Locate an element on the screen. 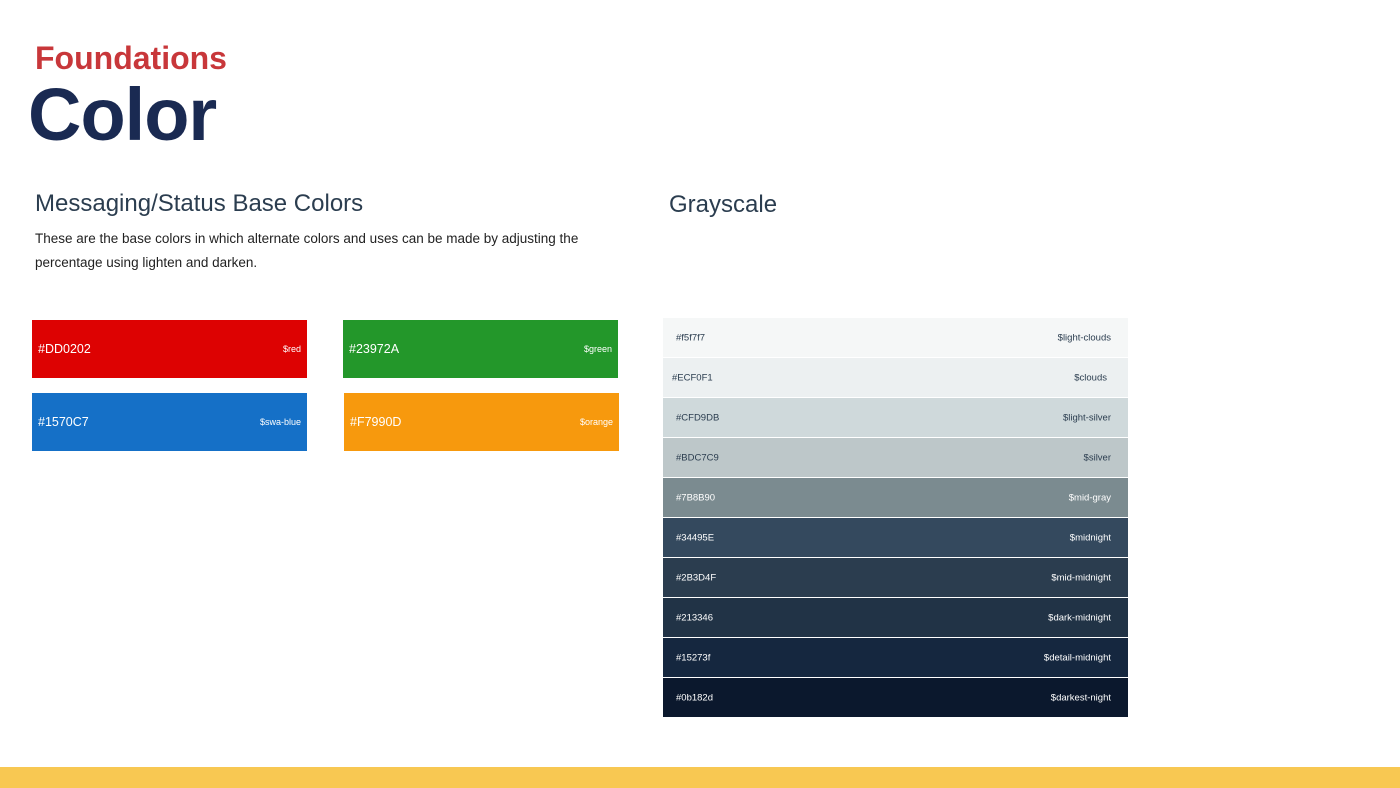  grayscale-variable: $mid-midnight is located at coordinates (1081, 577).